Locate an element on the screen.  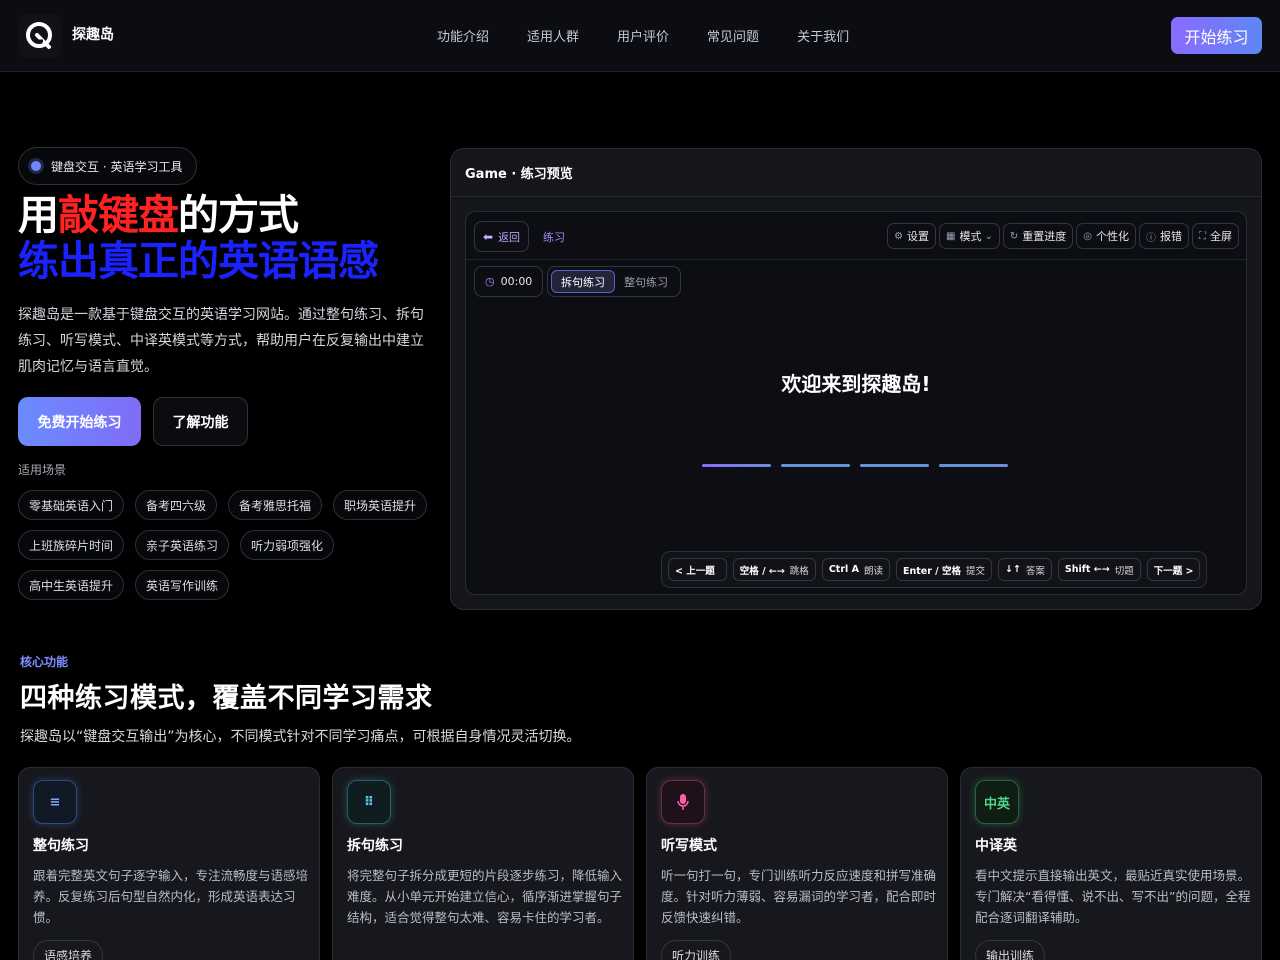
scene-label: 适用场景 is located at coordinates (42, 470).